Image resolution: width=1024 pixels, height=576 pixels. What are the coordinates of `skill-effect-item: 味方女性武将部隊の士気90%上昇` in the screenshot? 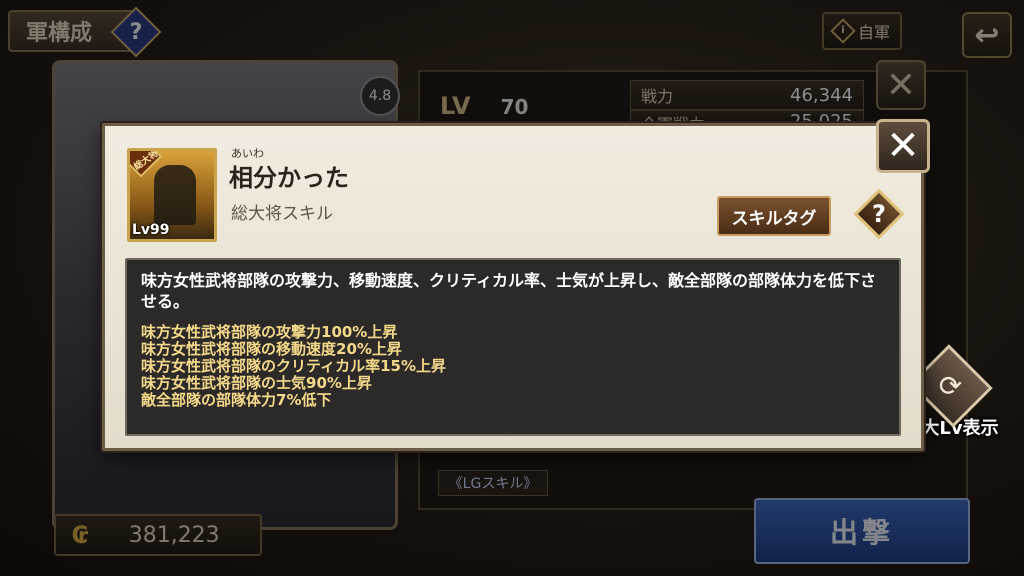 It's located at (256, 383).